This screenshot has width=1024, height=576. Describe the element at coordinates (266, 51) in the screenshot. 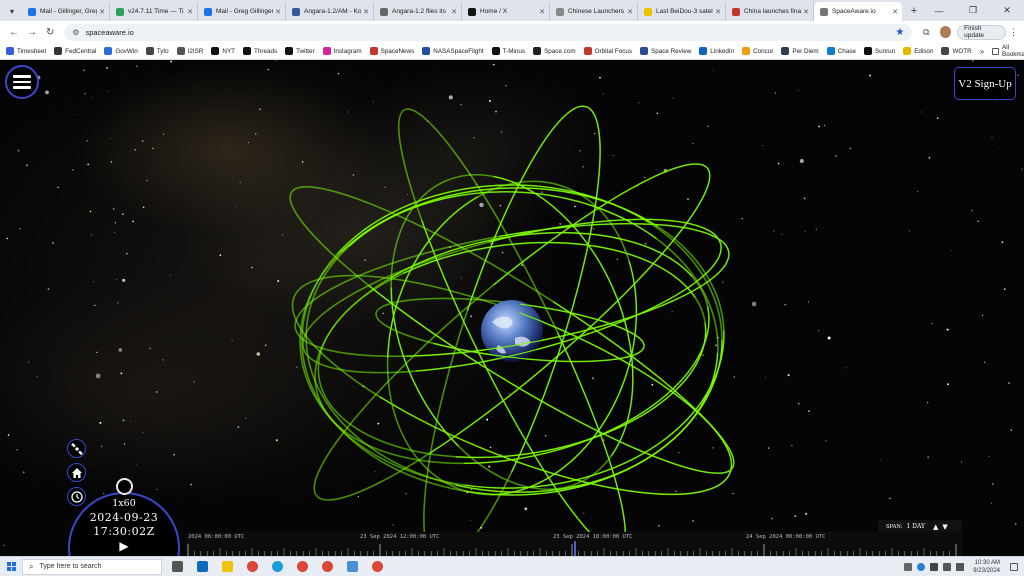

I see `bookmark-label: Threads` at that location.